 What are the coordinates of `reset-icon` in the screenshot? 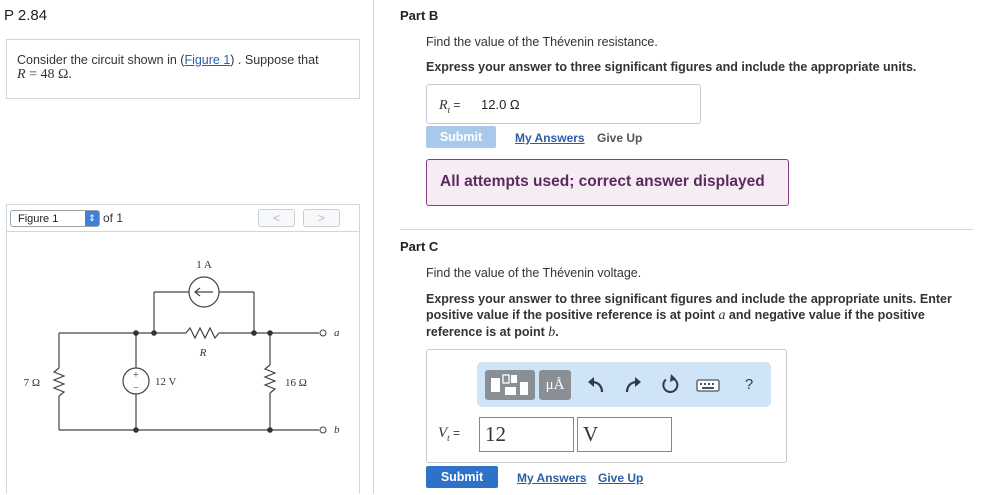 It's located at (670, 383).